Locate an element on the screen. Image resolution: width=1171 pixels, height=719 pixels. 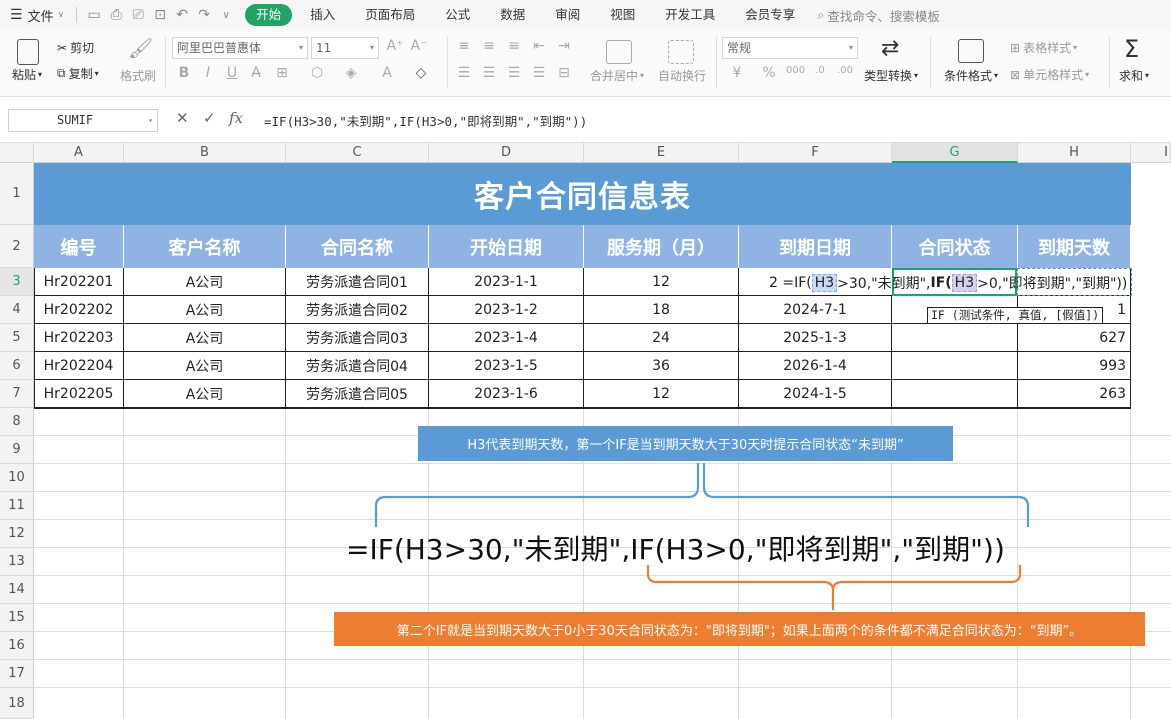
customize-toolbar-icon: ∨ is located at coordinates (226, 15).